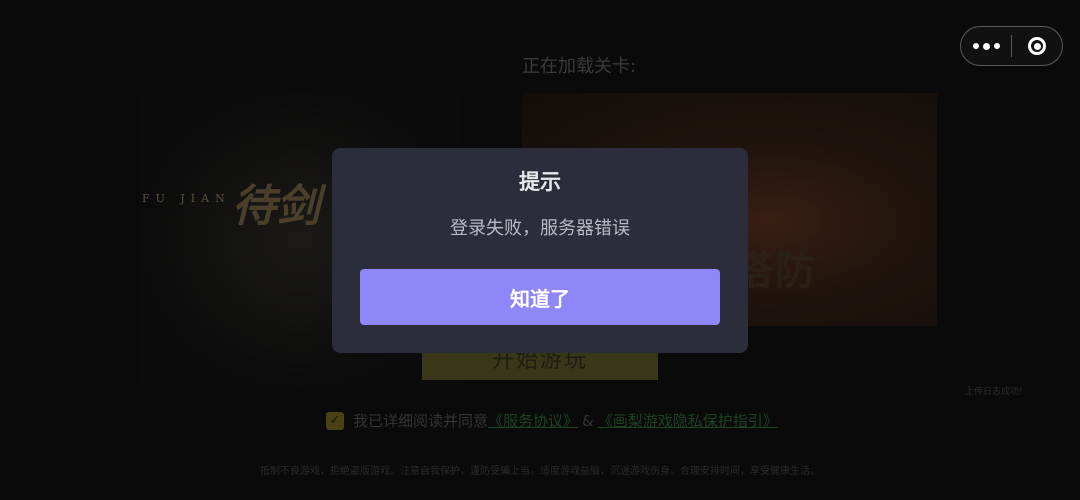  I want to click on agreement-row: ✓ 我已详细阅读并同意 《服务协议》 & 《画梨游戏隐私保护指引》, so click(552, 420).